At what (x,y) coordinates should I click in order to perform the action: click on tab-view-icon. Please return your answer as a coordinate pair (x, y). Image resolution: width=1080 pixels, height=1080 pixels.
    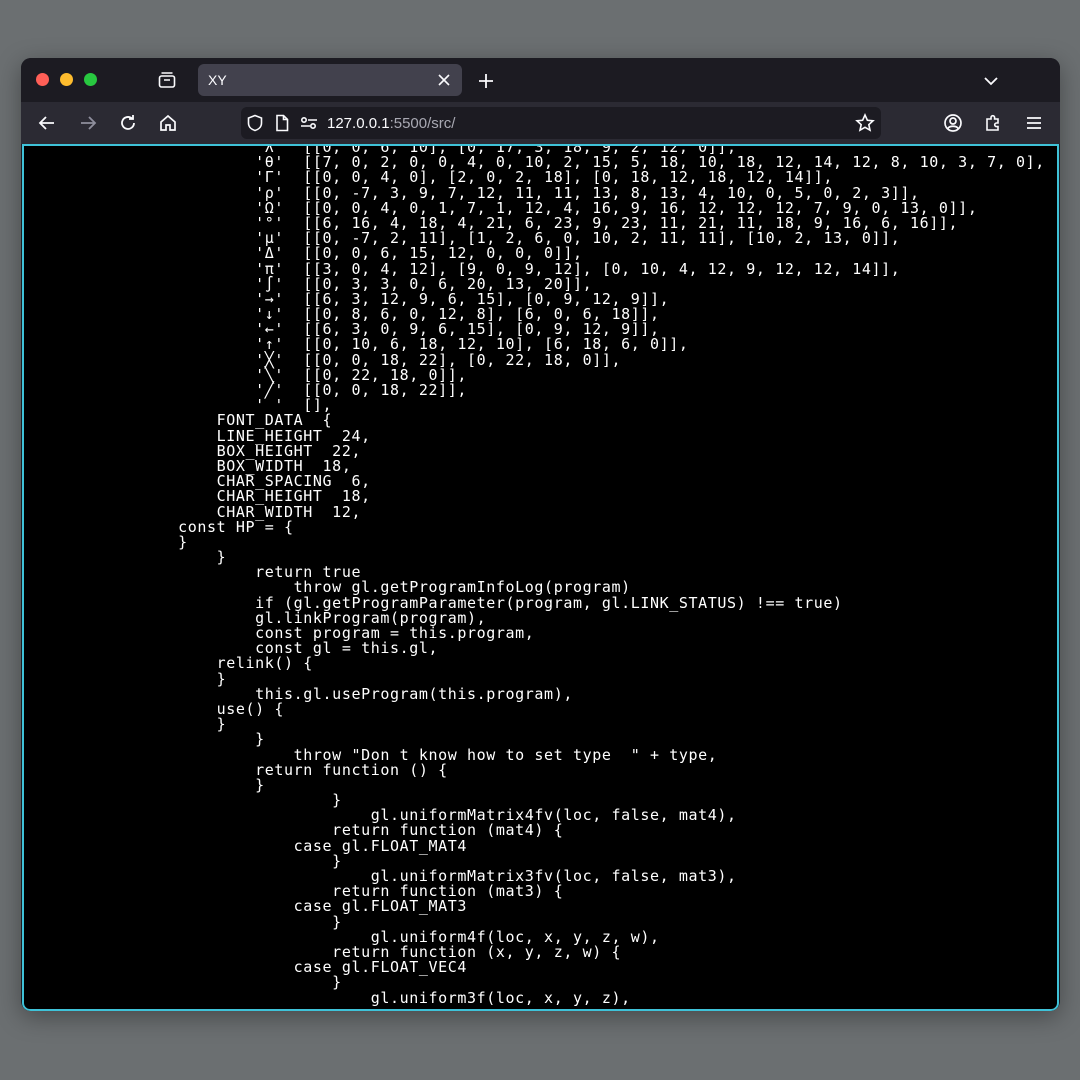
    Looking at the image, I should click on (167, 80).